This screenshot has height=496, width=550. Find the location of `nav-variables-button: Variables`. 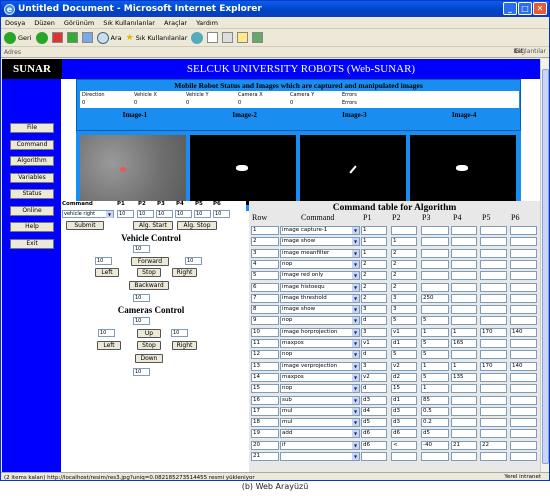

nav-variables-button: Variables is located at coordinates (32, 178).